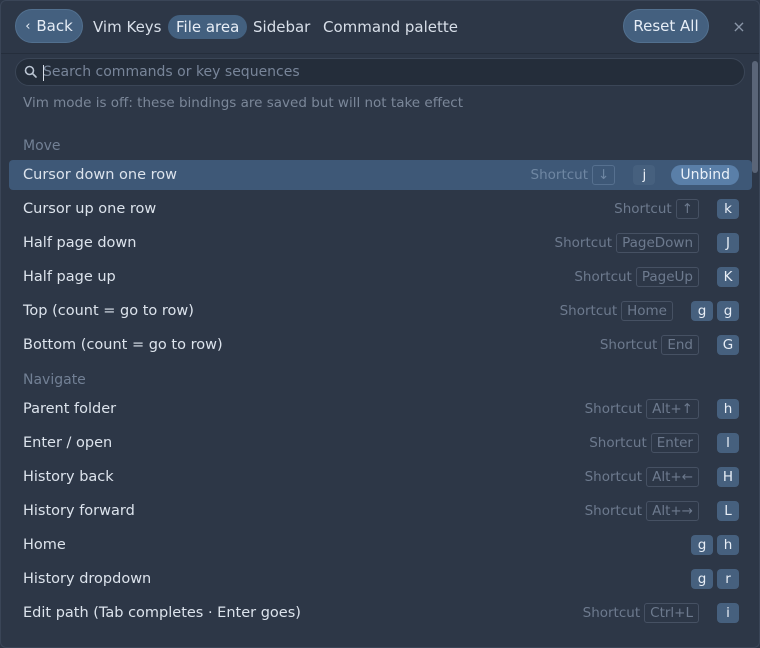  What do you see at coordinates (70, 409) in the screenshot?
I see `binding-label: Parent folder` at bounding box center [70, 409].